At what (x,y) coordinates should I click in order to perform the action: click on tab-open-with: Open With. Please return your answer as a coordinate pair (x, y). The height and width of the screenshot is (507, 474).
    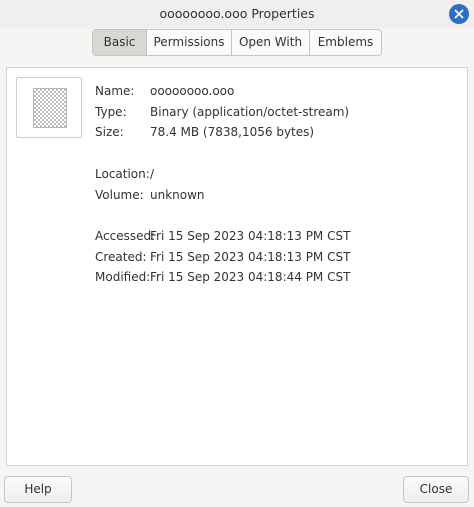
    Looking at the image, I should click on (271, 42).